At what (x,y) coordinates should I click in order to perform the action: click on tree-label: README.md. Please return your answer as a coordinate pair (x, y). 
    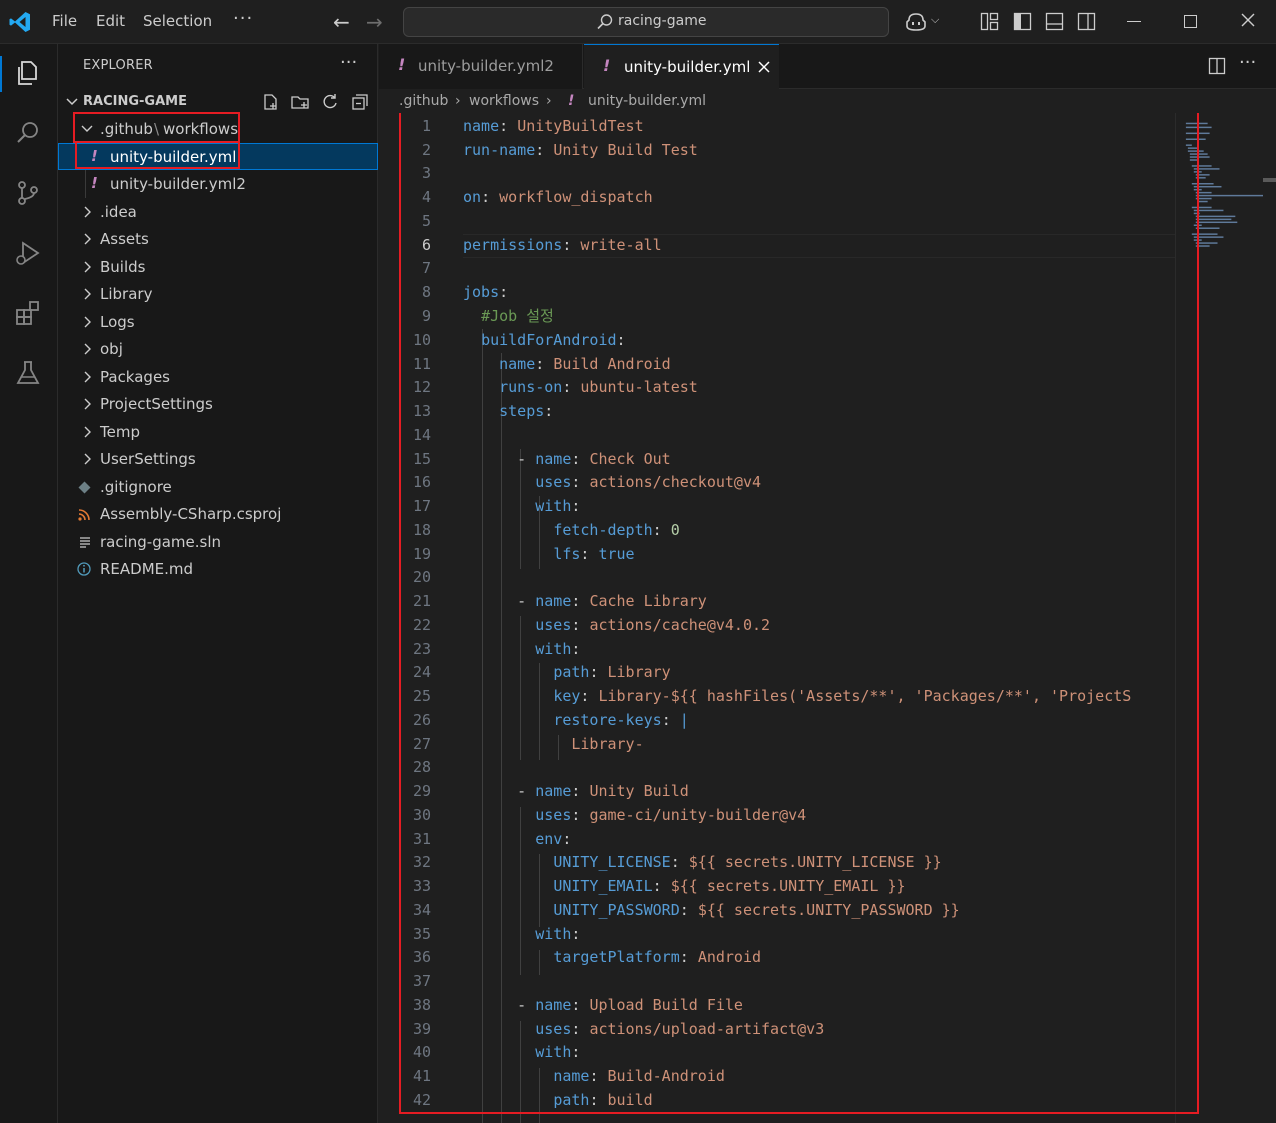
    Looking at the image, I should click on (147, 569).